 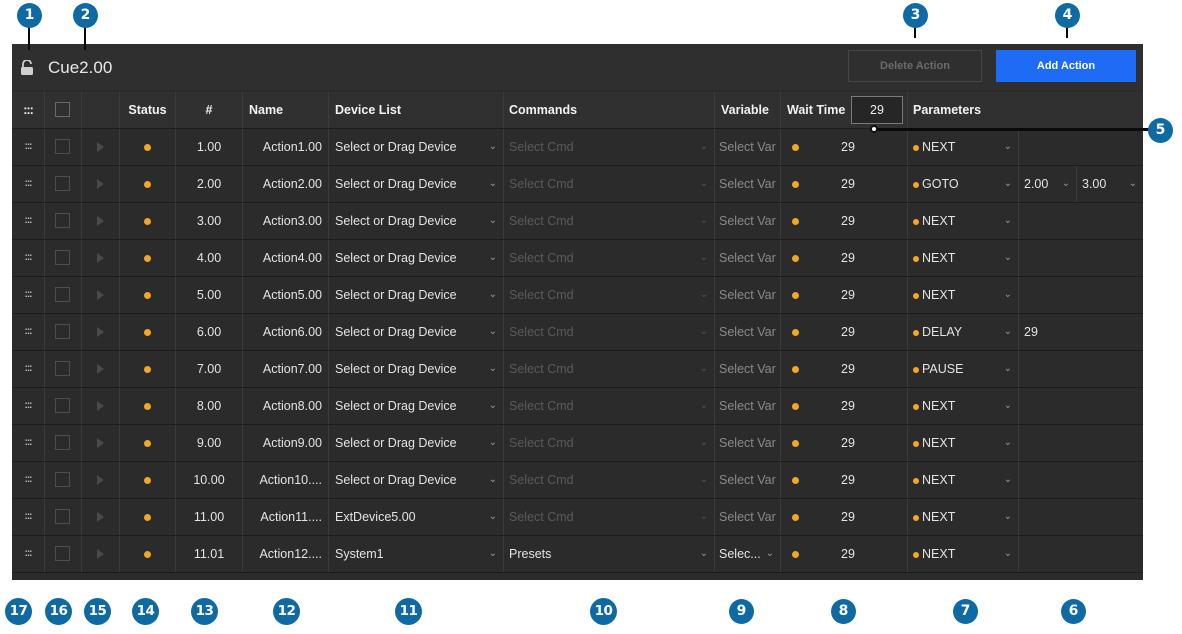 I want to click on parameter-extra: 29, so click(x=1081, y=332).